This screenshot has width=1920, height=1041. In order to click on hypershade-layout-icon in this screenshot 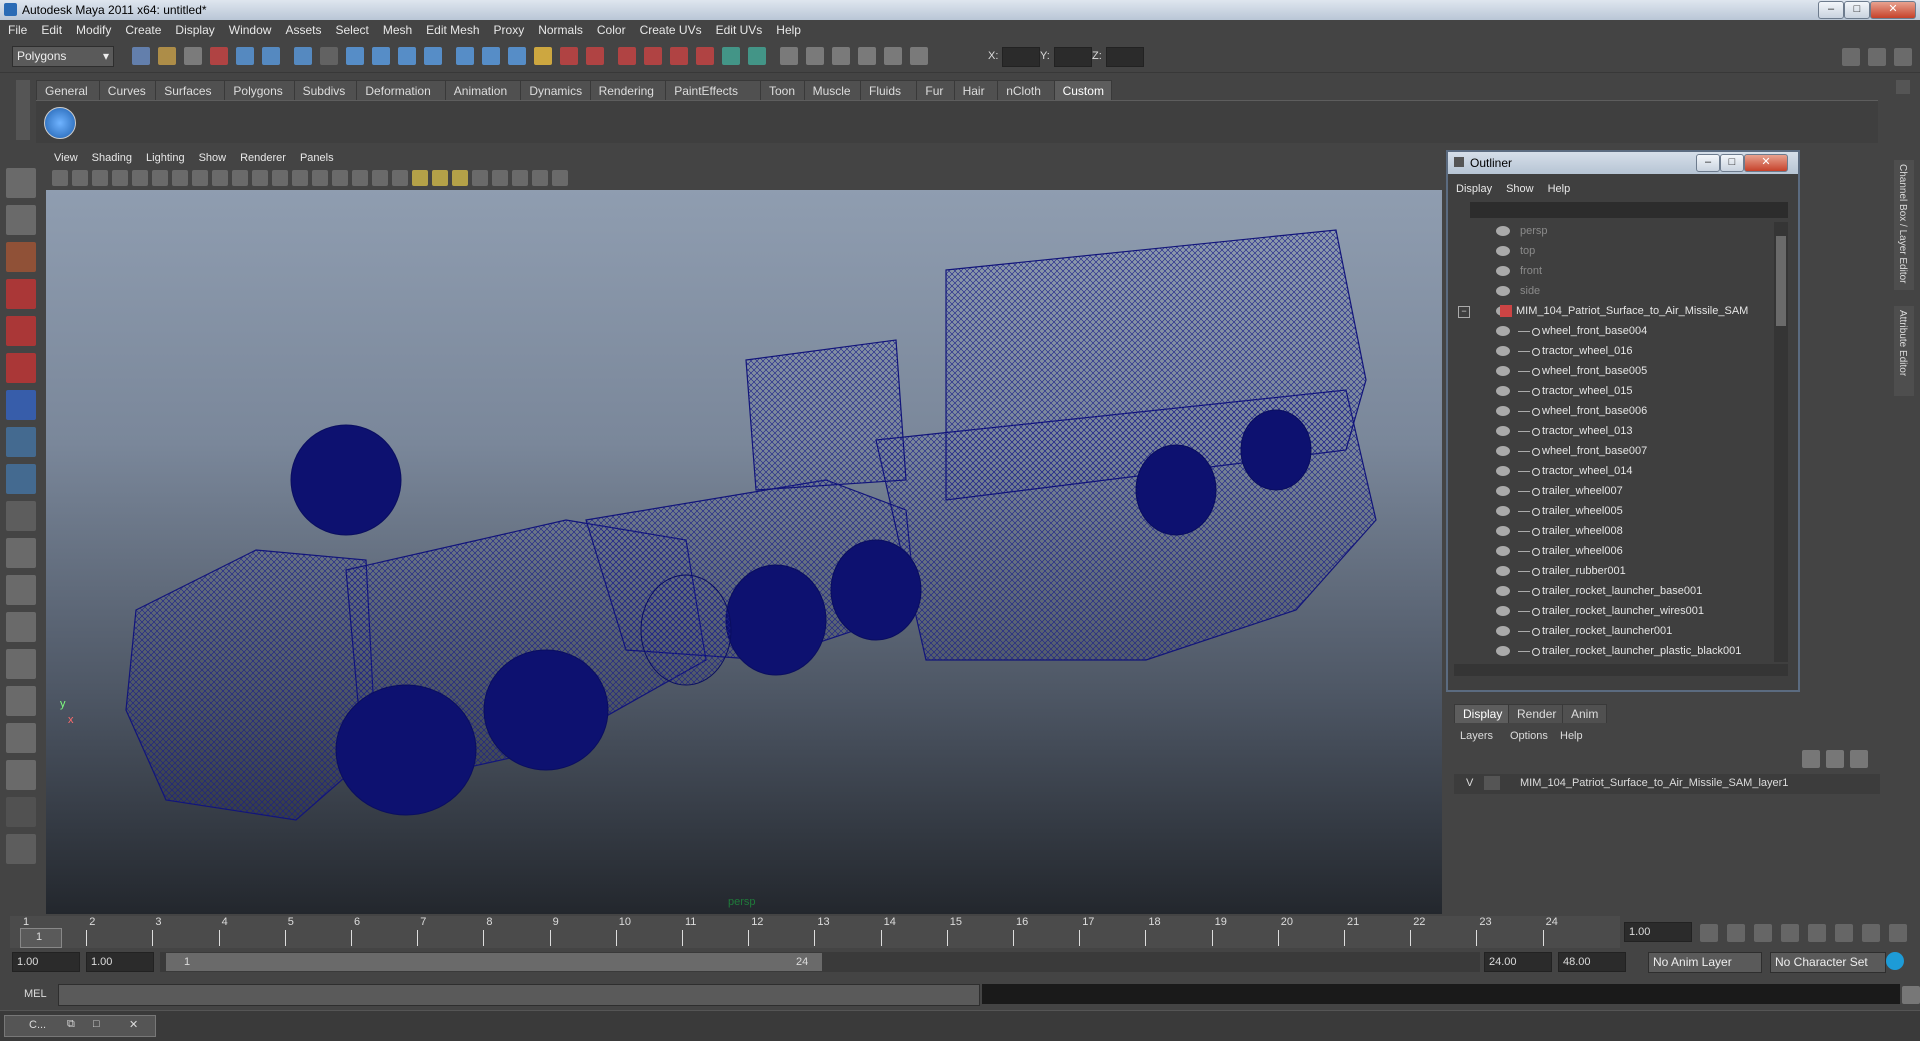, I will do `click(21, 701)`.